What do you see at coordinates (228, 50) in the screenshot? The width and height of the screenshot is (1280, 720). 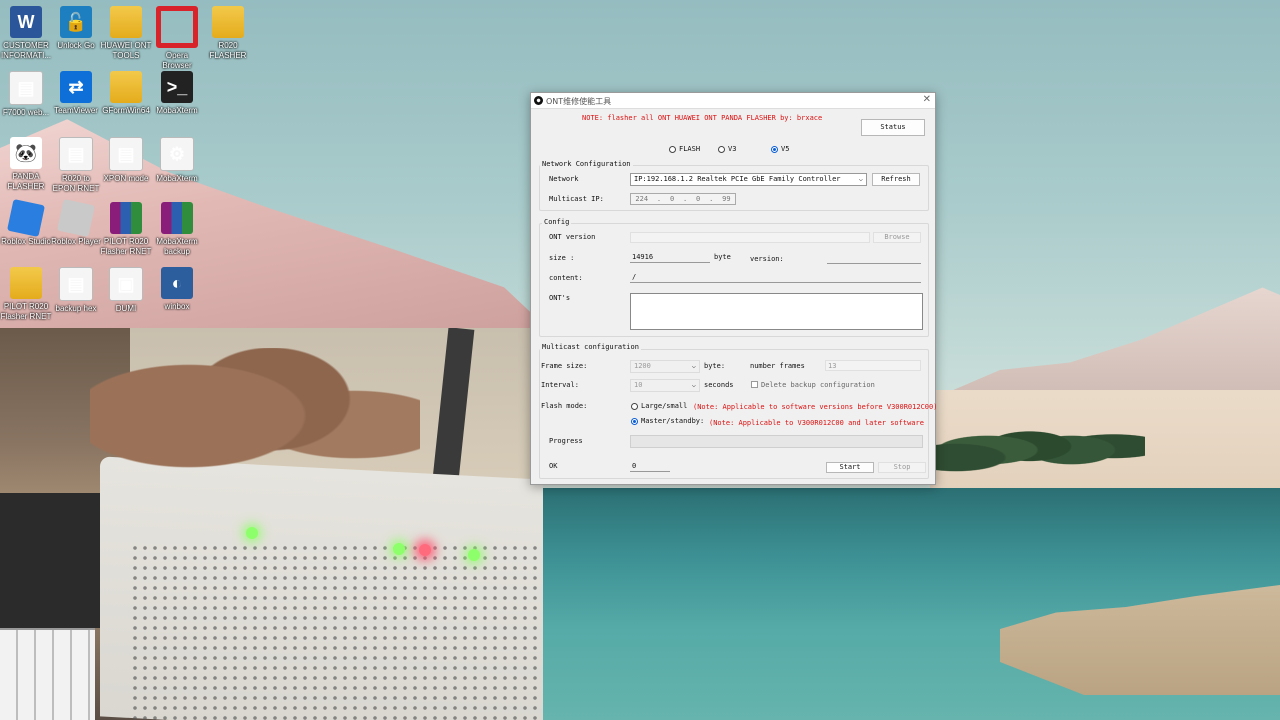 I see `desktop-icon-label: R020 FLASHER` at bounding box center [228, 50].